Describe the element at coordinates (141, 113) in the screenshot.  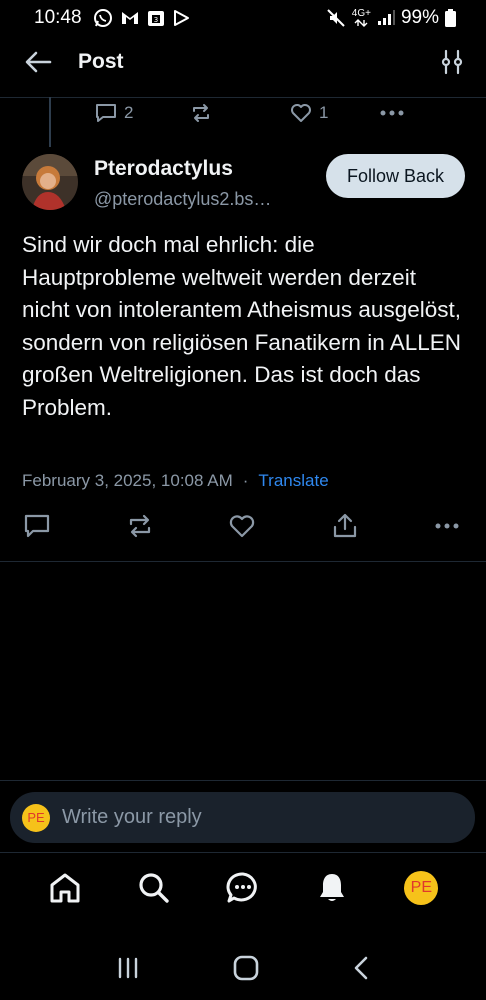
I see `prev-reply-button: 2` at that location.